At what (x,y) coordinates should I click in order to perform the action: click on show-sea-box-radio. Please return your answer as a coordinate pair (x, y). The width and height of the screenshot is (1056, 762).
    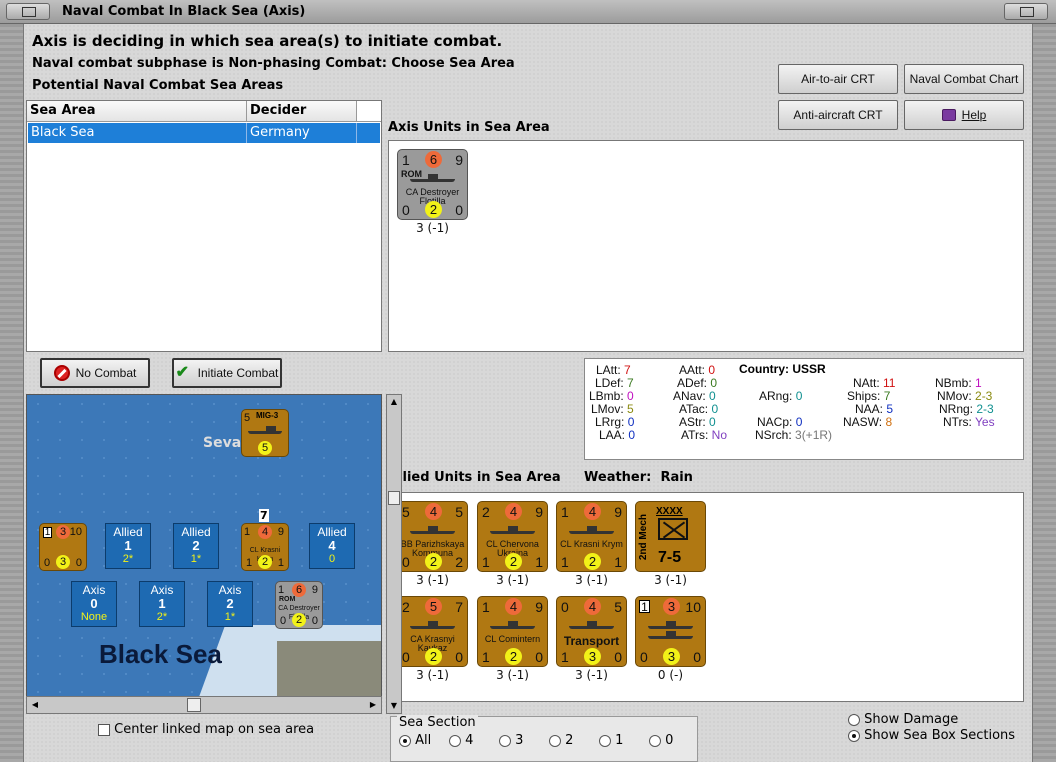
    Looking at the image, I should click on (854, 735).